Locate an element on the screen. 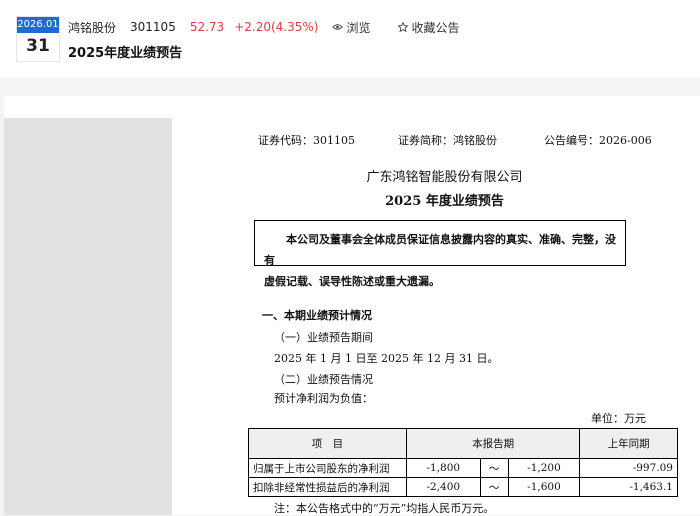 The width and height of the screenshot is (700, 516). announcement-number: 公告编号：2026-006 is located at coordinates (598, 140).